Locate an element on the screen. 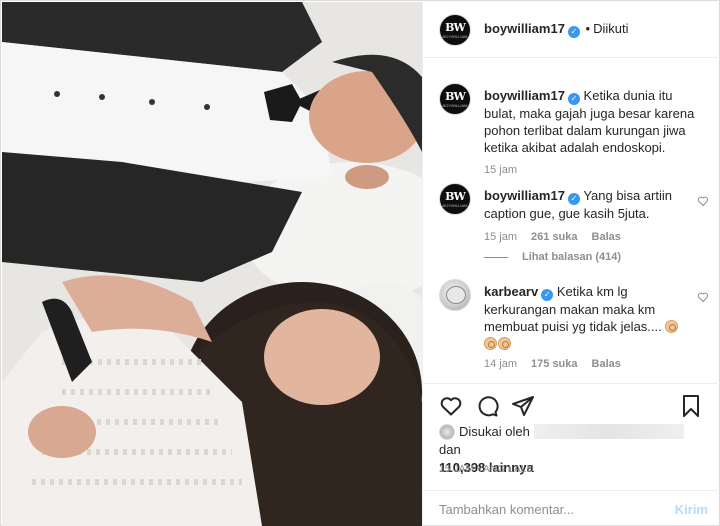 The image size is (720, 526). comment-likes: 261 suka is located at coordinates (554, 237).